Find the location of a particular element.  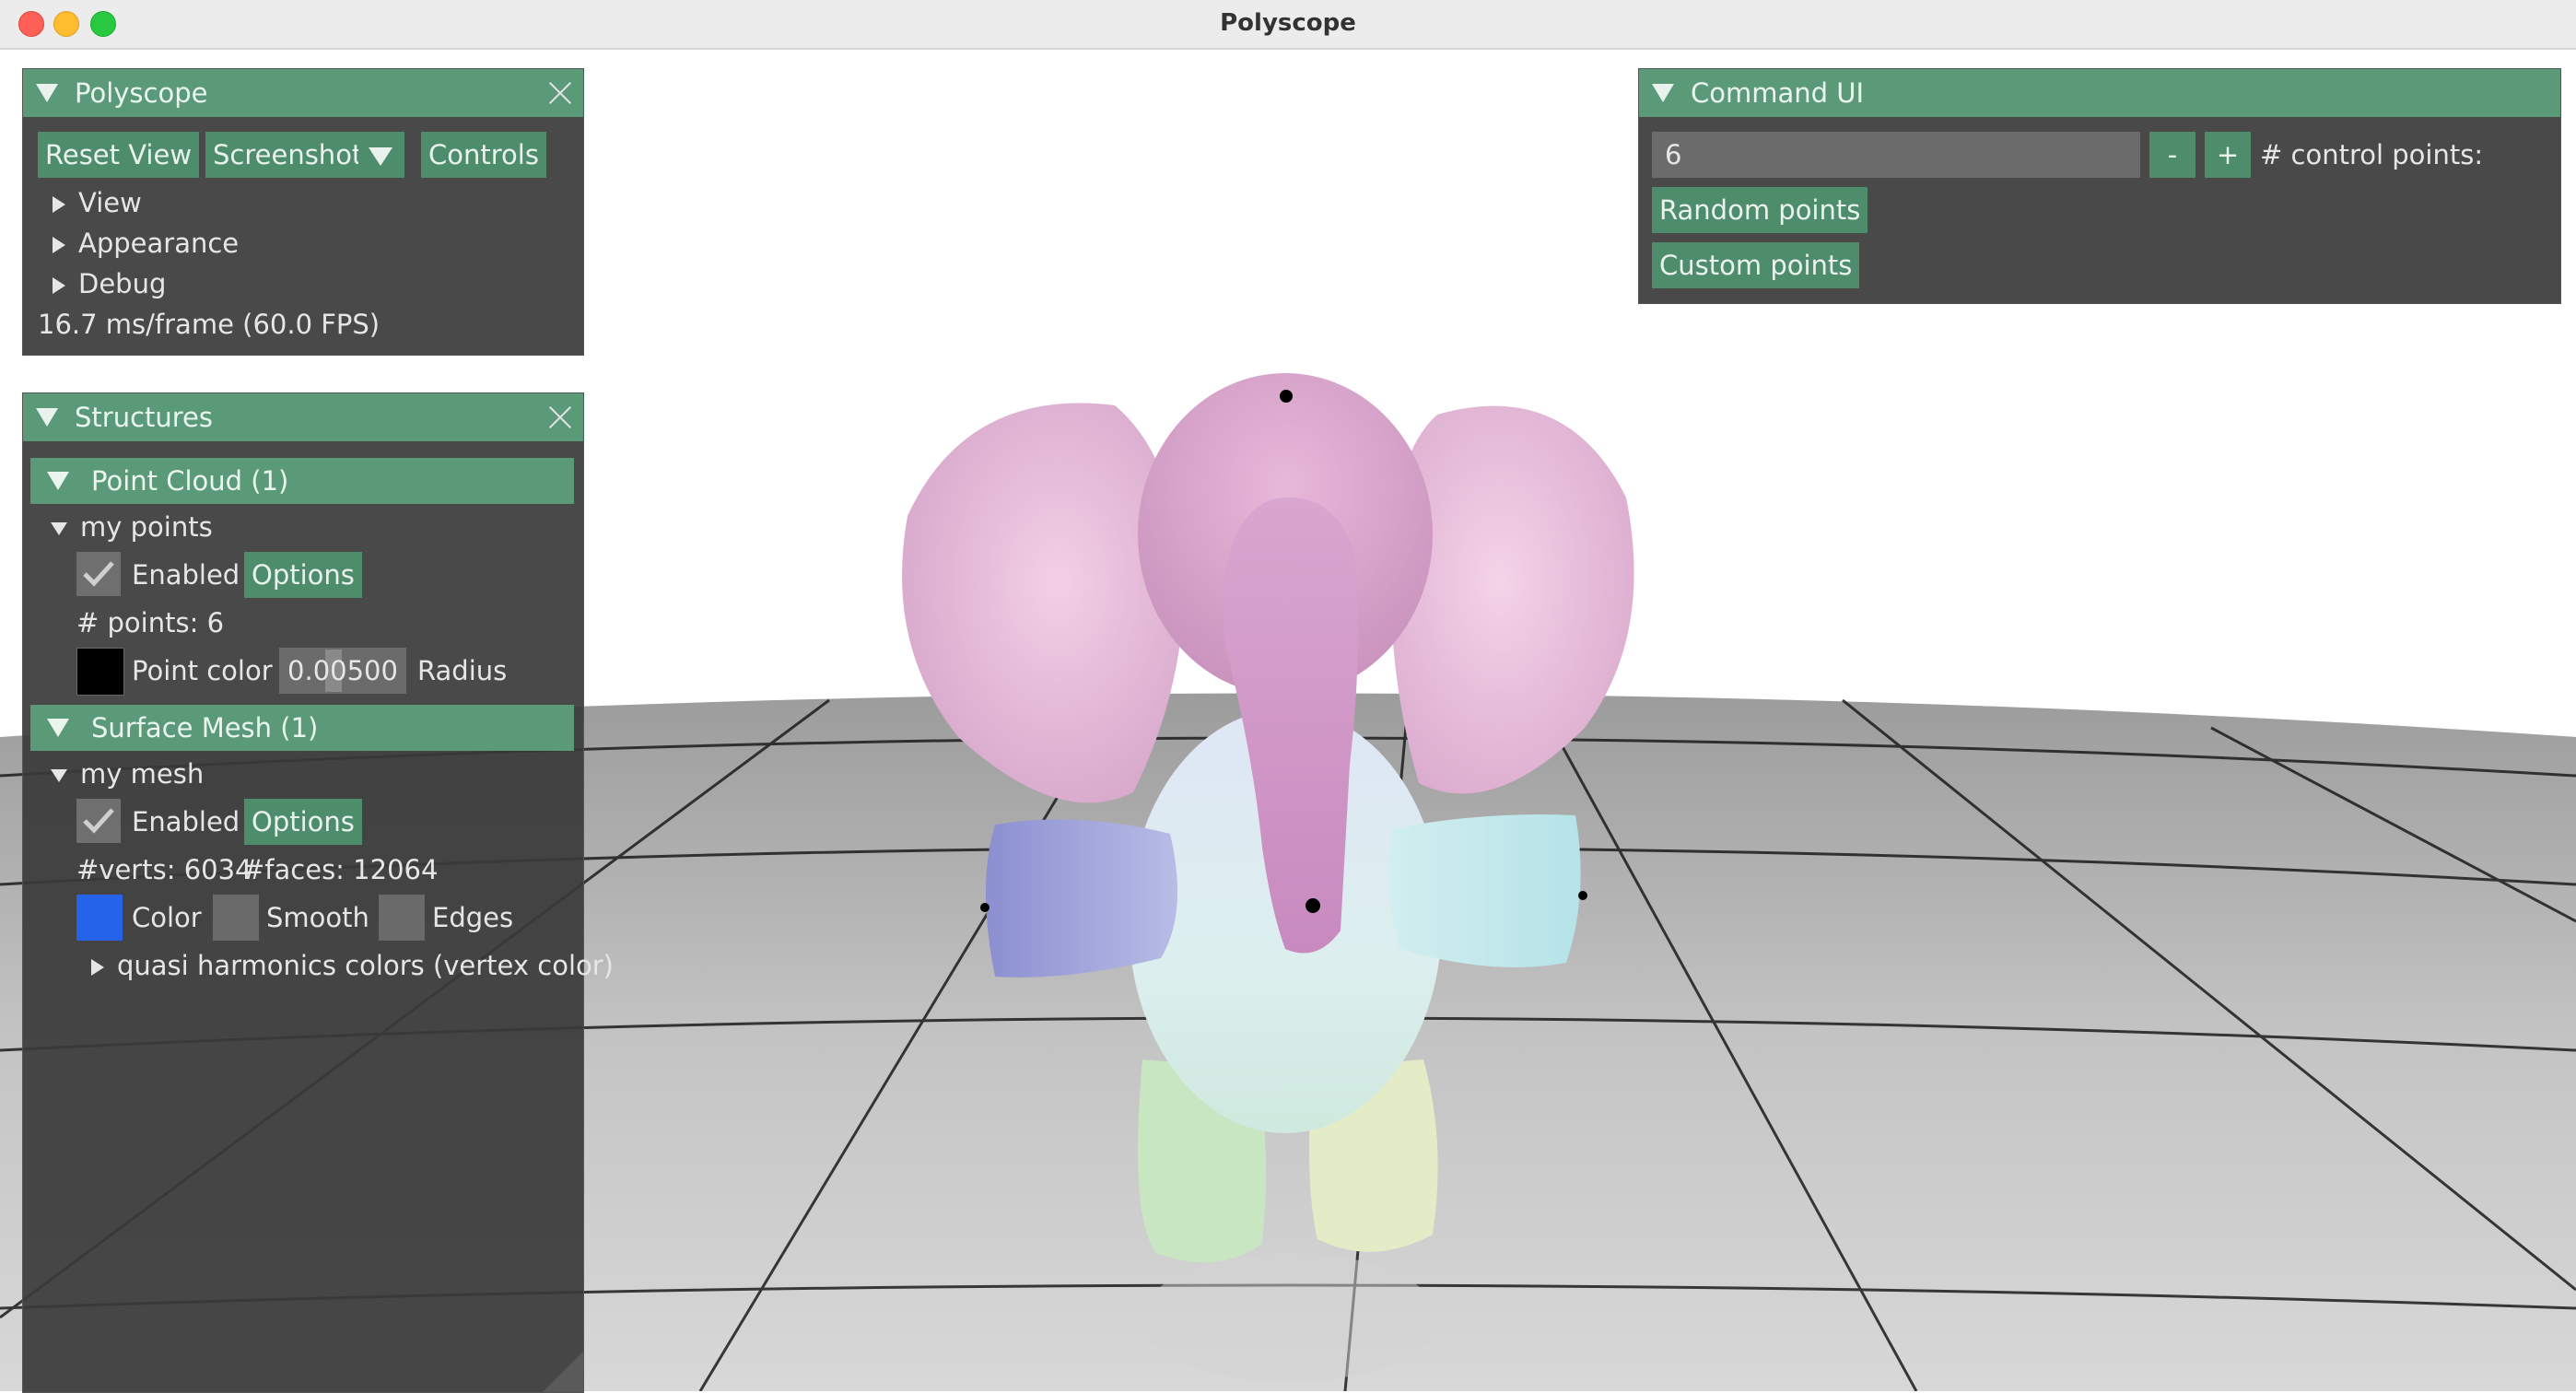

window-titlebar: Polyscope is located at coordinates (1288, 25).